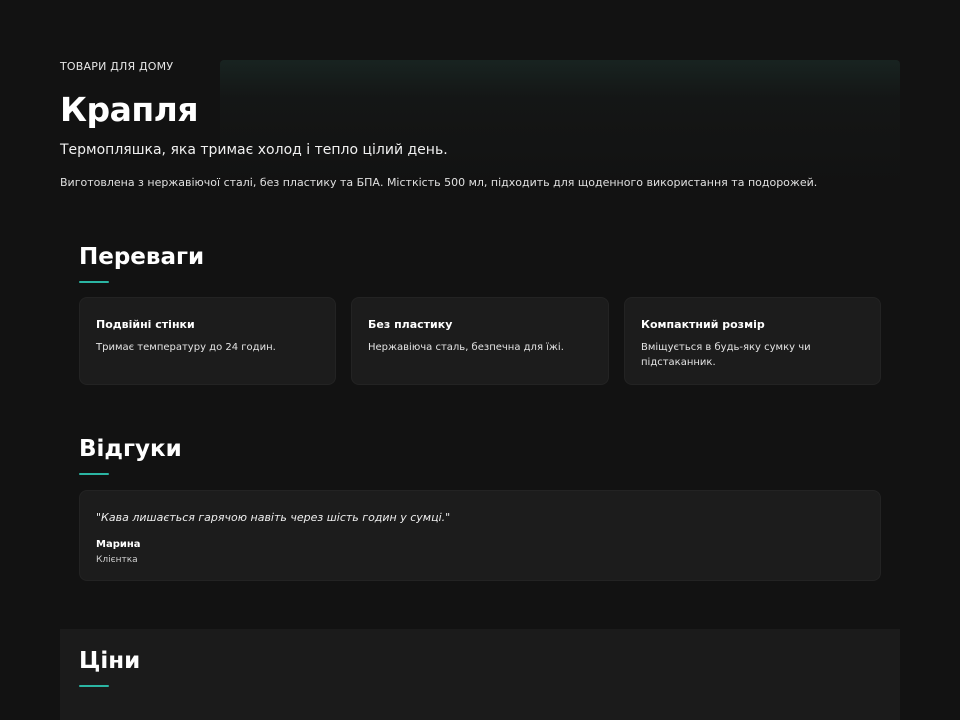 The width and height of the screenshot is (960, 720). Describe the element at coordinates (94, 686) in the screenshot. I see `pricing-heading-underline` at that location.